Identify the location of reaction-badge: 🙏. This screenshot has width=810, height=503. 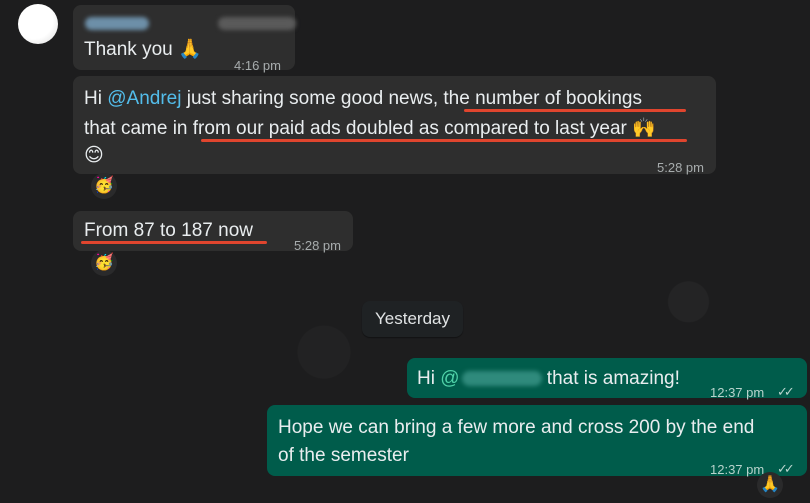
(770, 485).